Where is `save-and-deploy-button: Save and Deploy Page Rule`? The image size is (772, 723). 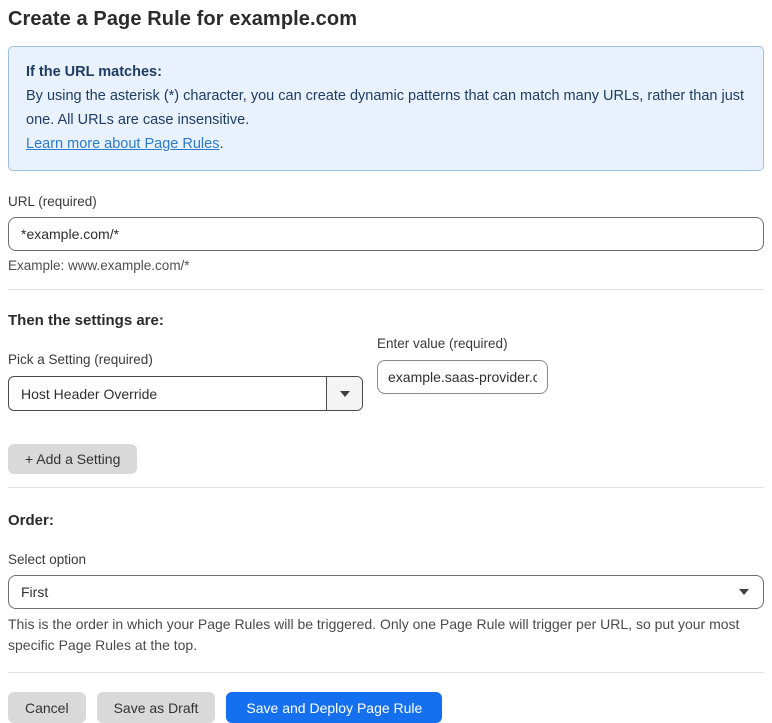
save-and-deploy-button: Save and Deploy Page Rule is located at coordinates (334, 707).